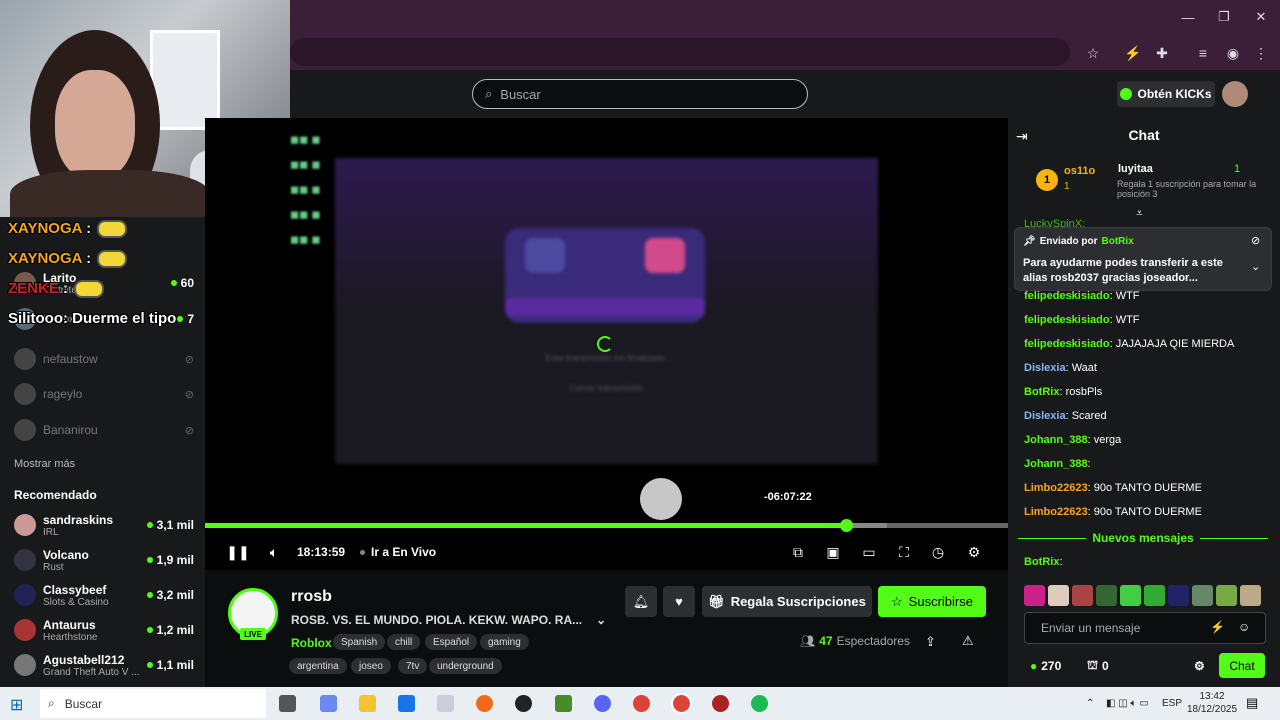  I want to click on profile-icon: ◉, so click(1233, 53).